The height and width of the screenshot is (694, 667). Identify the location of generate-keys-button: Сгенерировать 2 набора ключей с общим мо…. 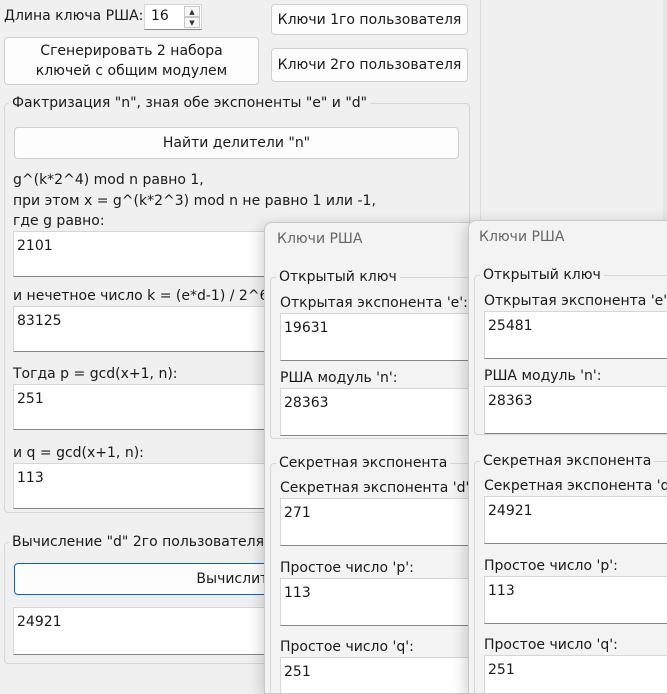
(131, 61).